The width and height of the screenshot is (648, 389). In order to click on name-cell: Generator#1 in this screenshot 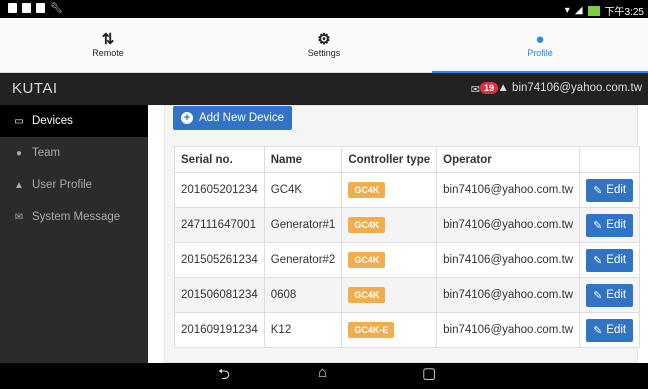, I will do `click(303, 225)`.